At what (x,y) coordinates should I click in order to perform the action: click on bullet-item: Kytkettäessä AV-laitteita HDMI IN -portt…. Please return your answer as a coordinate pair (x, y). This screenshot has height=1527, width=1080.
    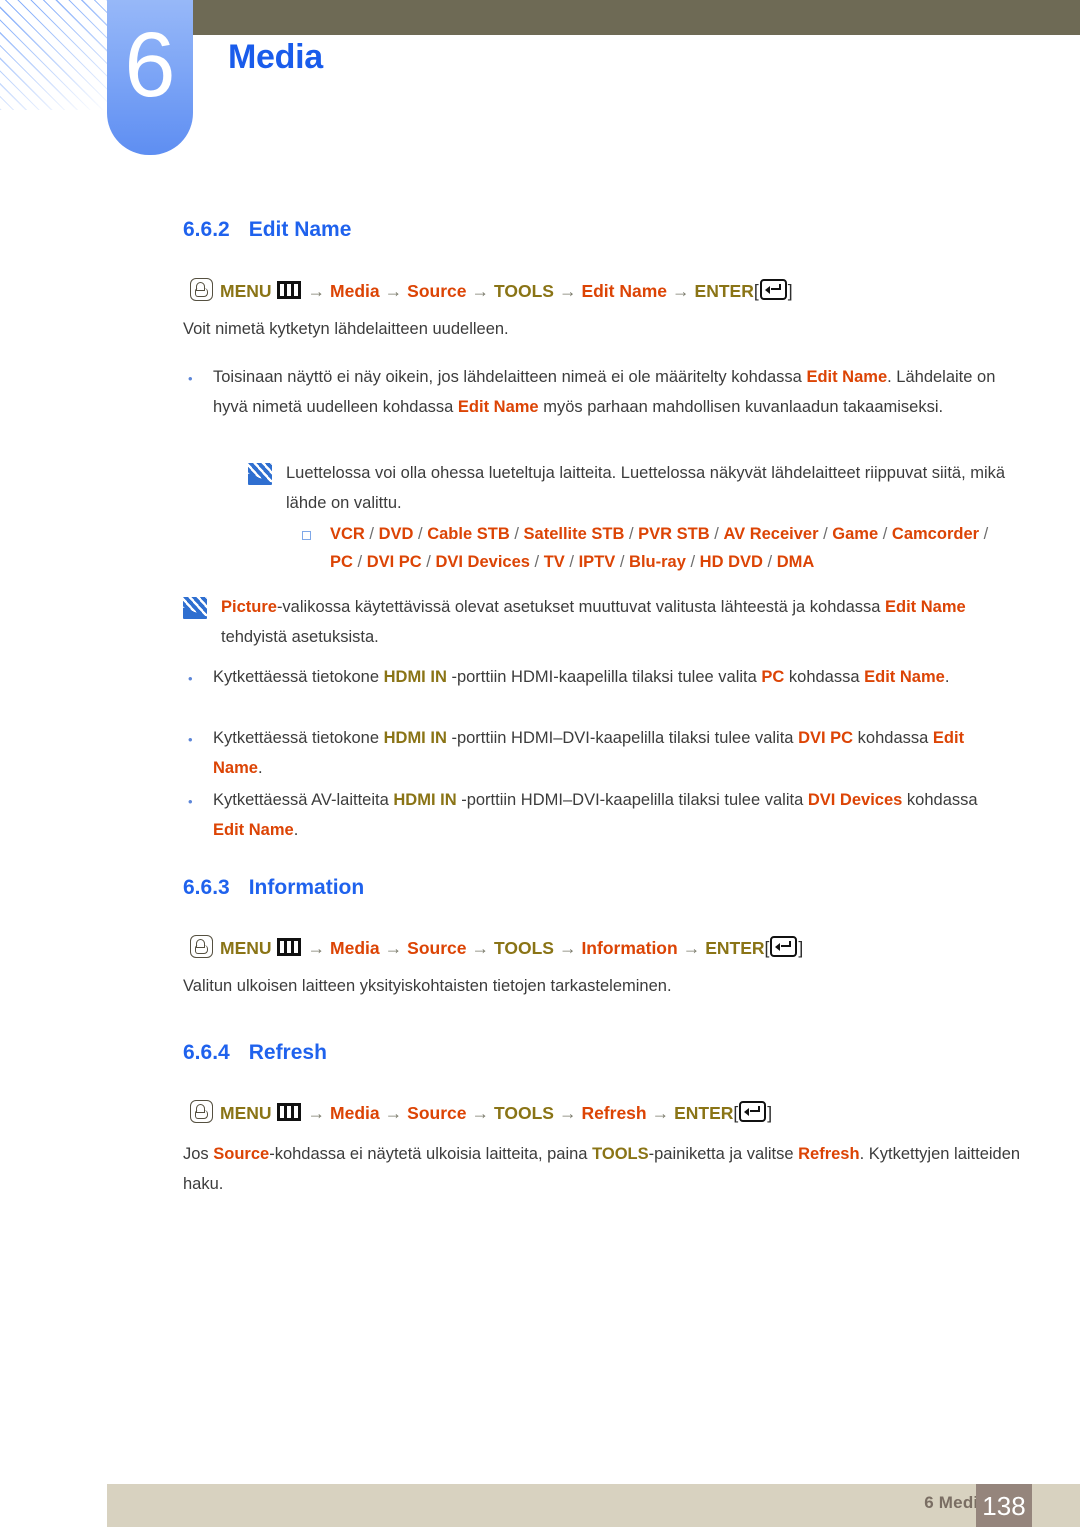
    Looking at the image, I should click on (598, 815).